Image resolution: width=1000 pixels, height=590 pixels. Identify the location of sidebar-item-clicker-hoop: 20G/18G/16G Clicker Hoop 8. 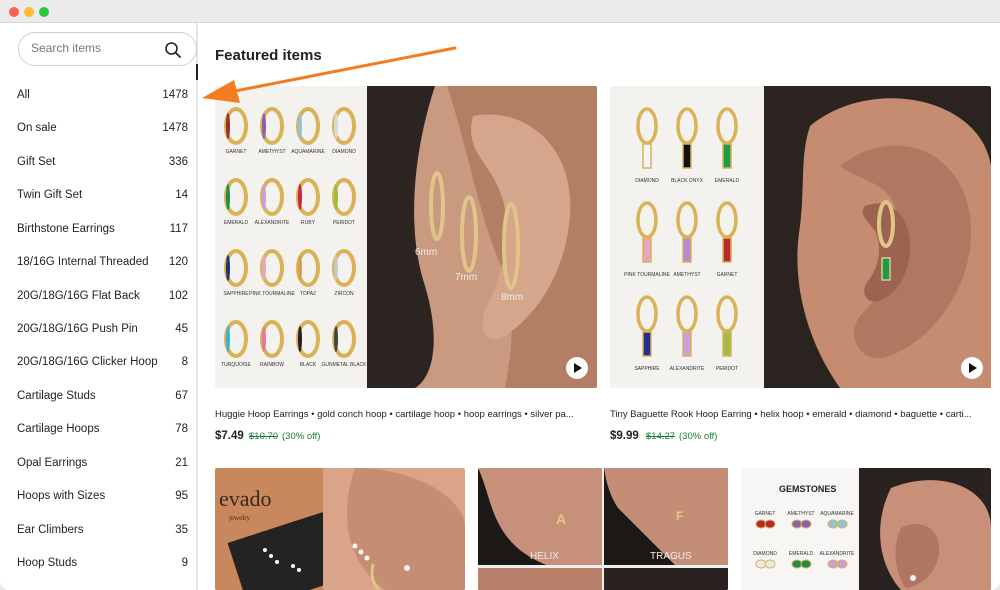
(102, 363).